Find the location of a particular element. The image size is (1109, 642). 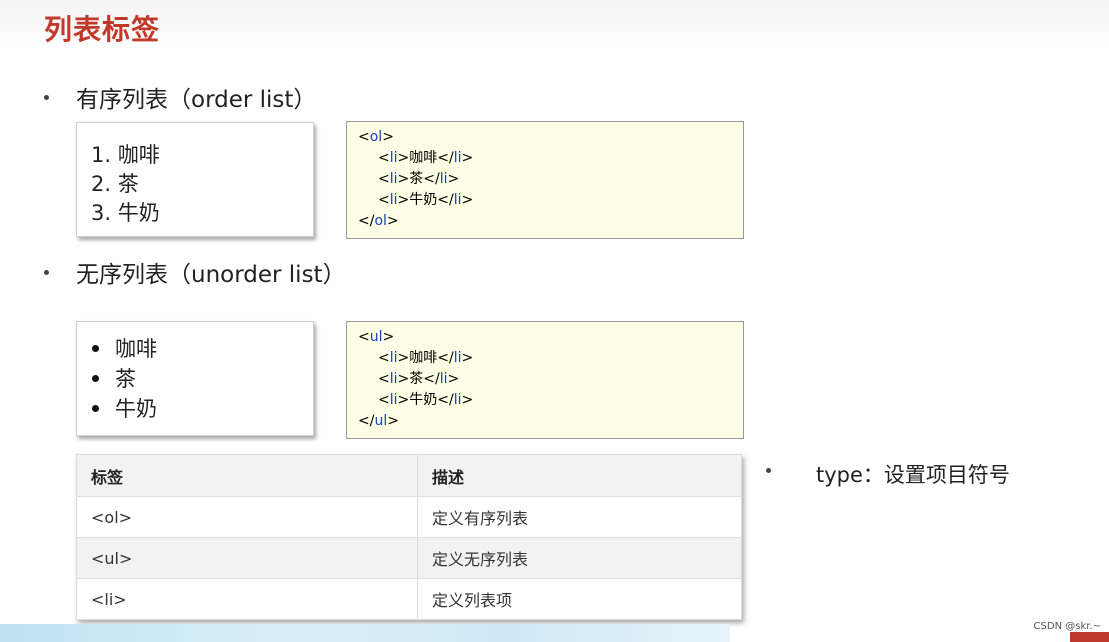

table-cell: 定义列表项 is located at coordinates (579, 599).